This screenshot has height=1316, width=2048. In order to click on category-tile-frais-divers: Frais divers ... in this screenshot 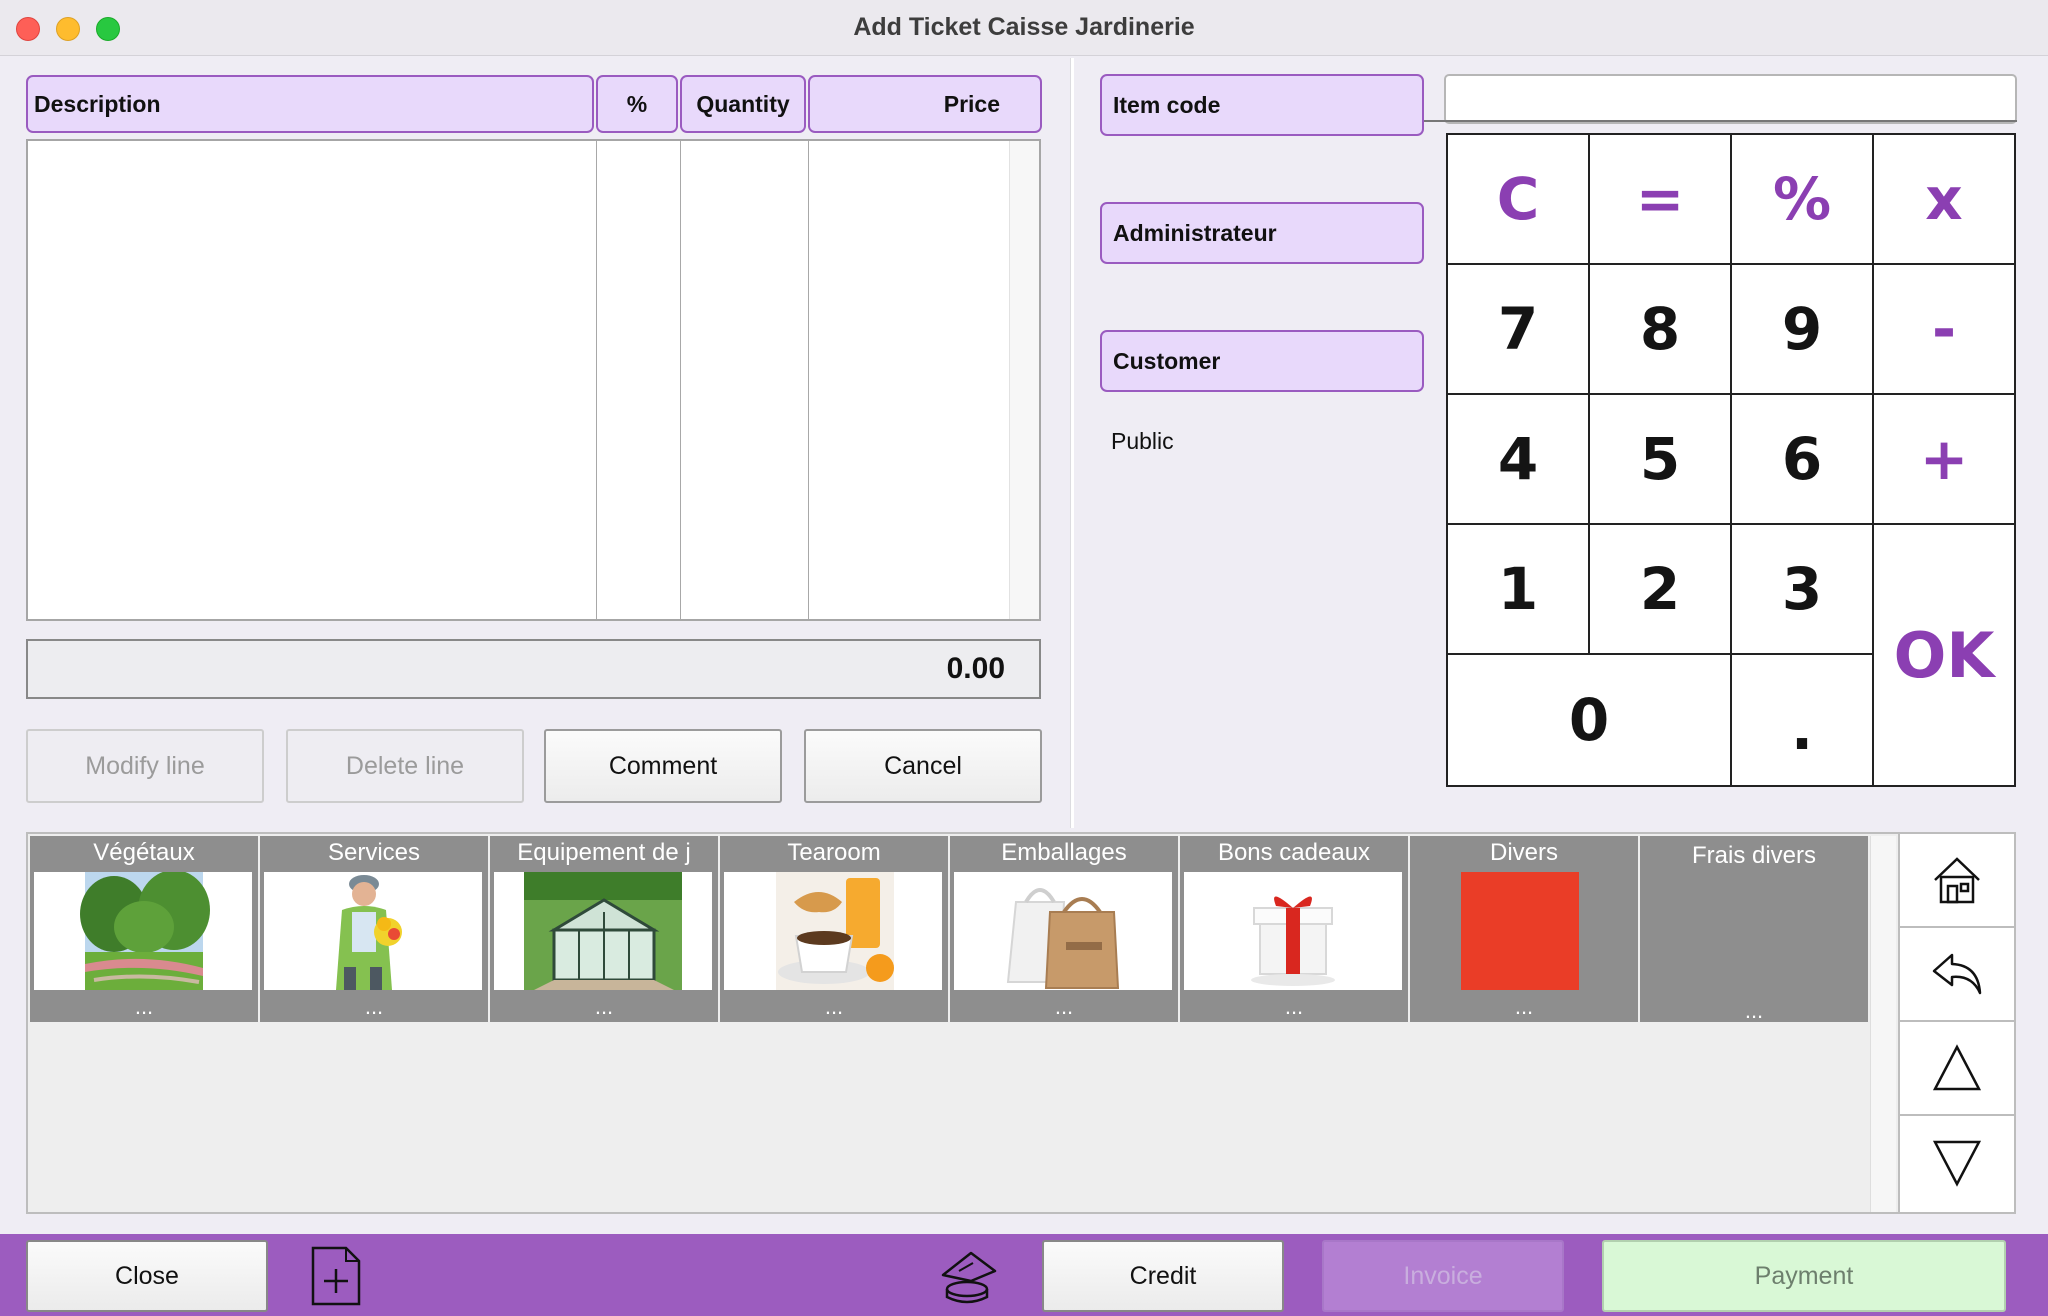, I will do `click(1754, 929)`.